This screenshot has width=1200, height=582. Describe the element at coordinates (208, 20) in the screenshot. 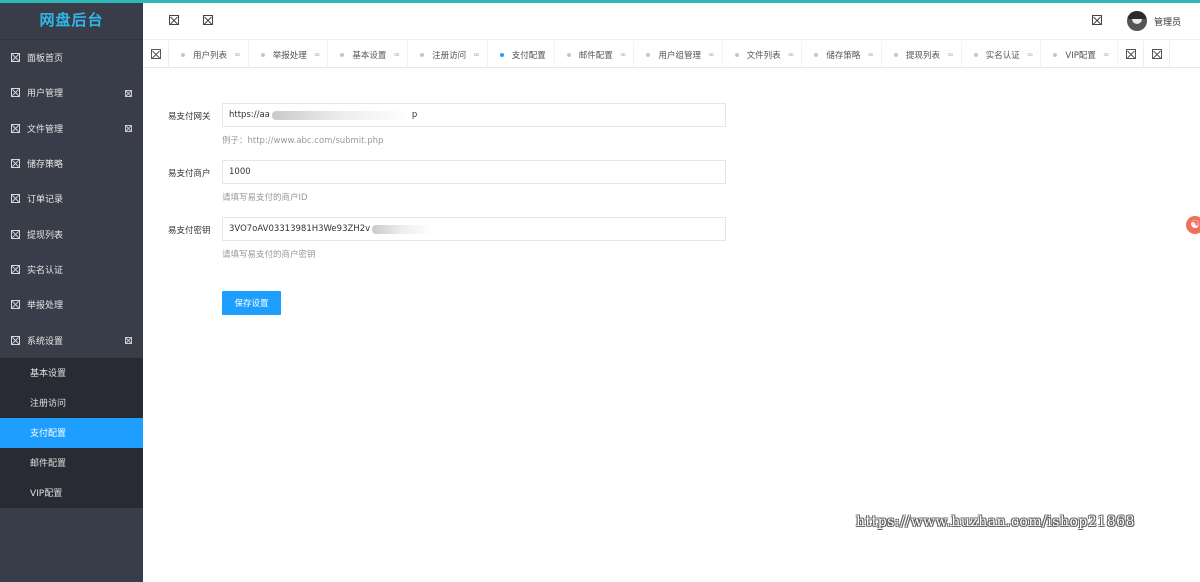

I see `refresh-icon` at that location.